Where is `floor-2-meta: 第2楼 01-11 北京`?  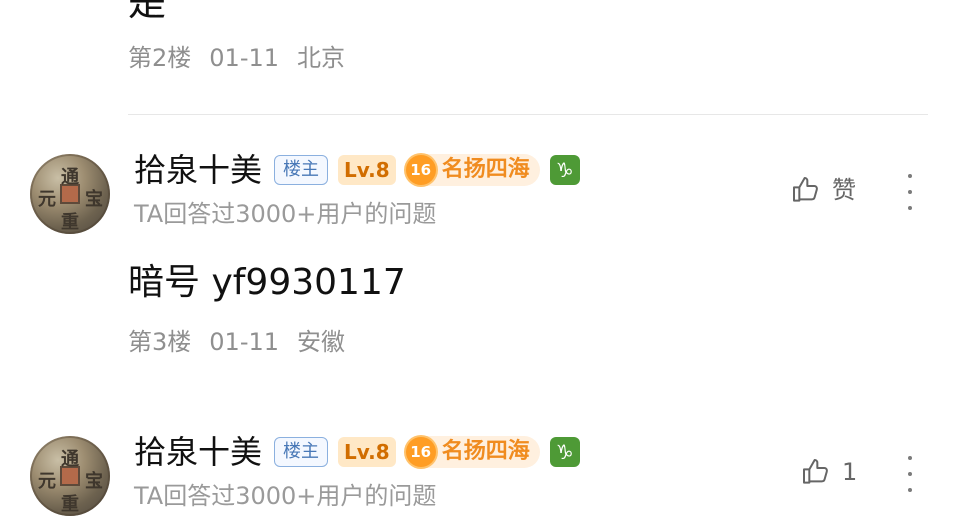 floor-2-meta: 第2楼 01-11 北京 is located at coordinates (236, 58).